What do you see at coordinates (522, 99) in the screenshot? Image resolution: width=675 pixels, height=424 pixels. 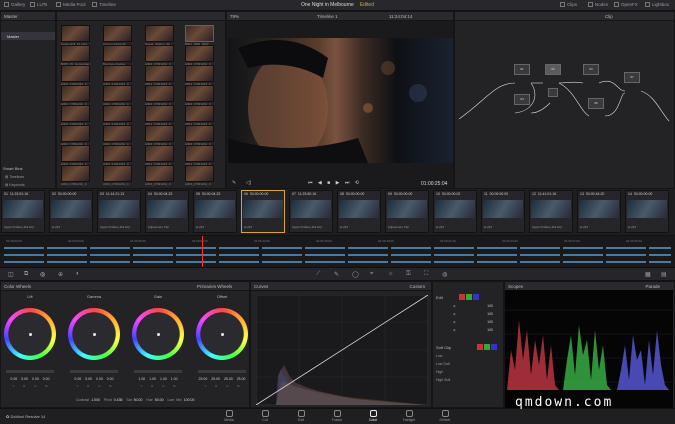 I see `node-04: 04` at bounding box center [522, 99].